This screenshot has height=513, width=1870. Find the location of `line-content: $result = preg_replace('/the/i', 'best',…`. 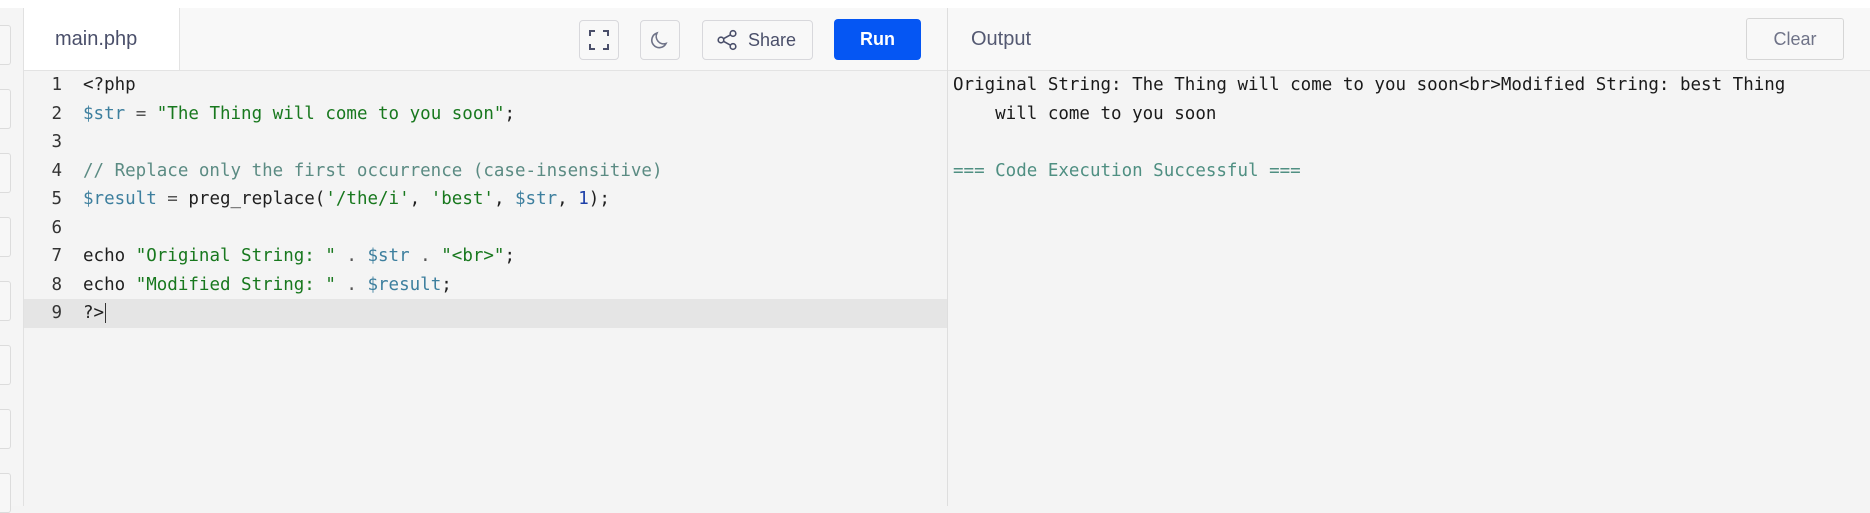

line-content: $result = preg_replace('/the/i', 'best',… is located at coordinates (346, 199).